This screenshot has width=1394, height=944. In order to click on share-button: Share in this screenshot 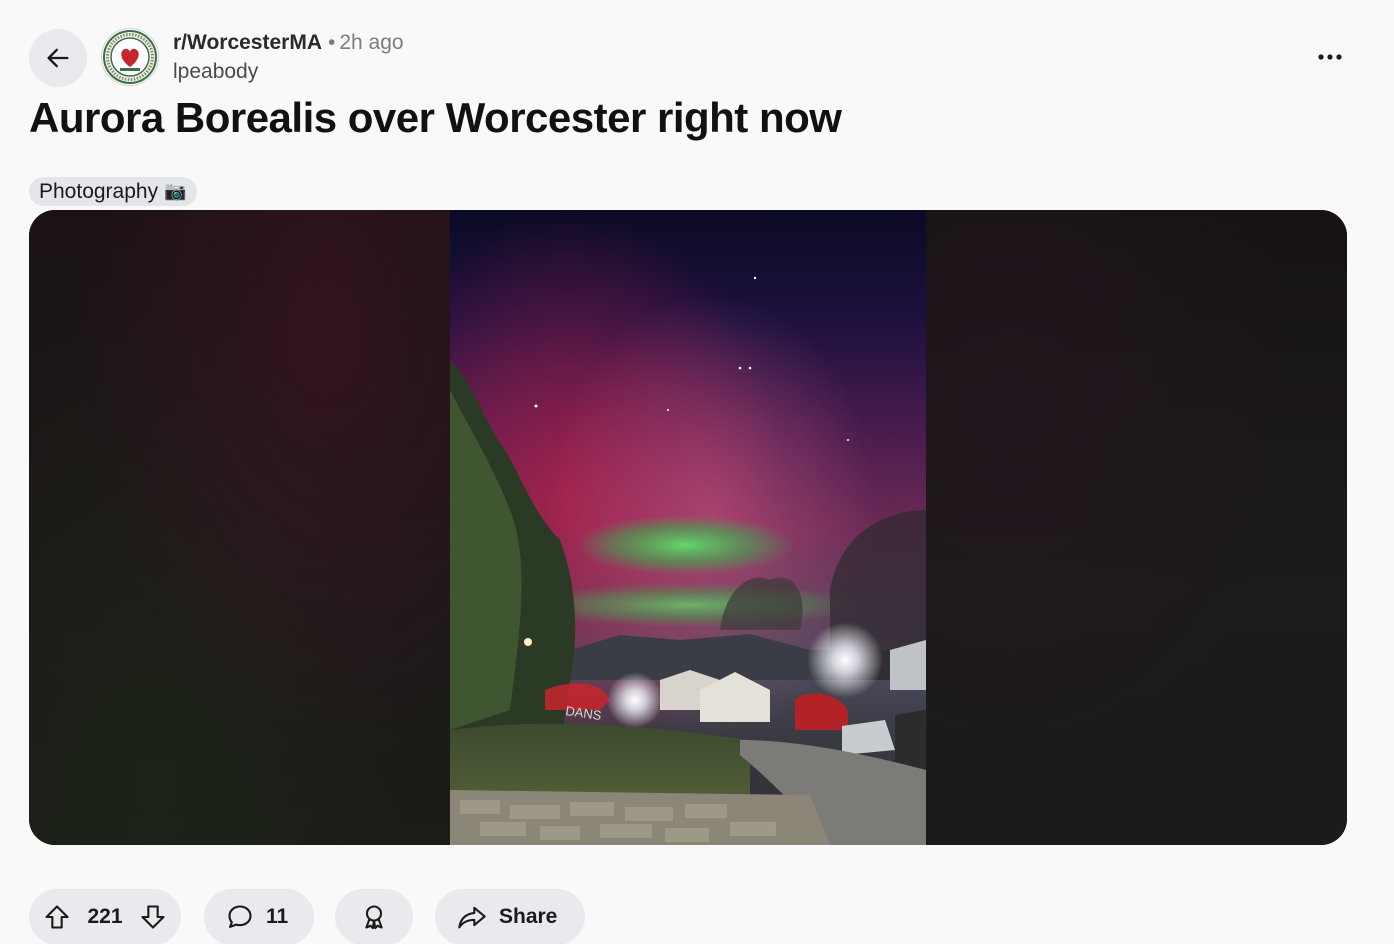, I will do `click(510, 916)`.